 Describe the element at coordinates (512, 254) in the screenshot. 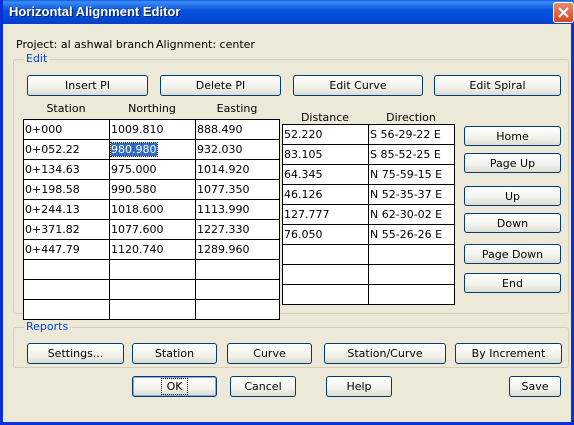

I see `page-down-button: Page Down` at that location.